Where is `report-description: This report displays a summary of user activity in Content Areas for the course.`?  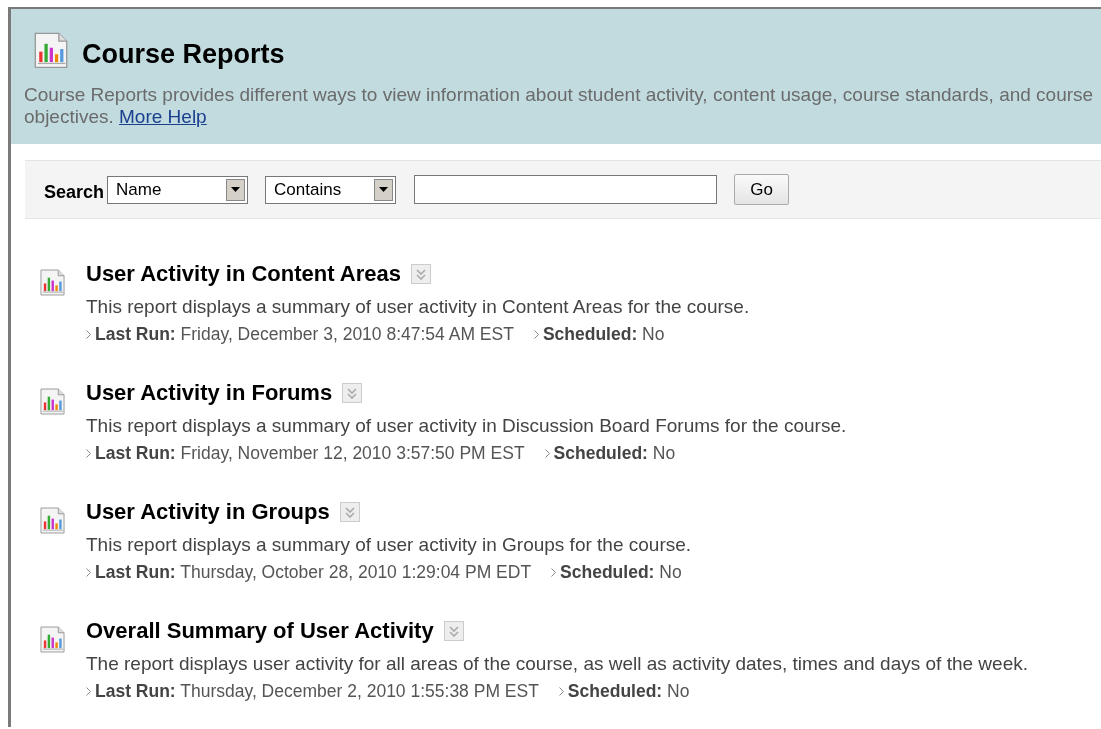 report-description: This report displays a summary of user activity in Content Areas for the course. is located at coordinates (418, 307).